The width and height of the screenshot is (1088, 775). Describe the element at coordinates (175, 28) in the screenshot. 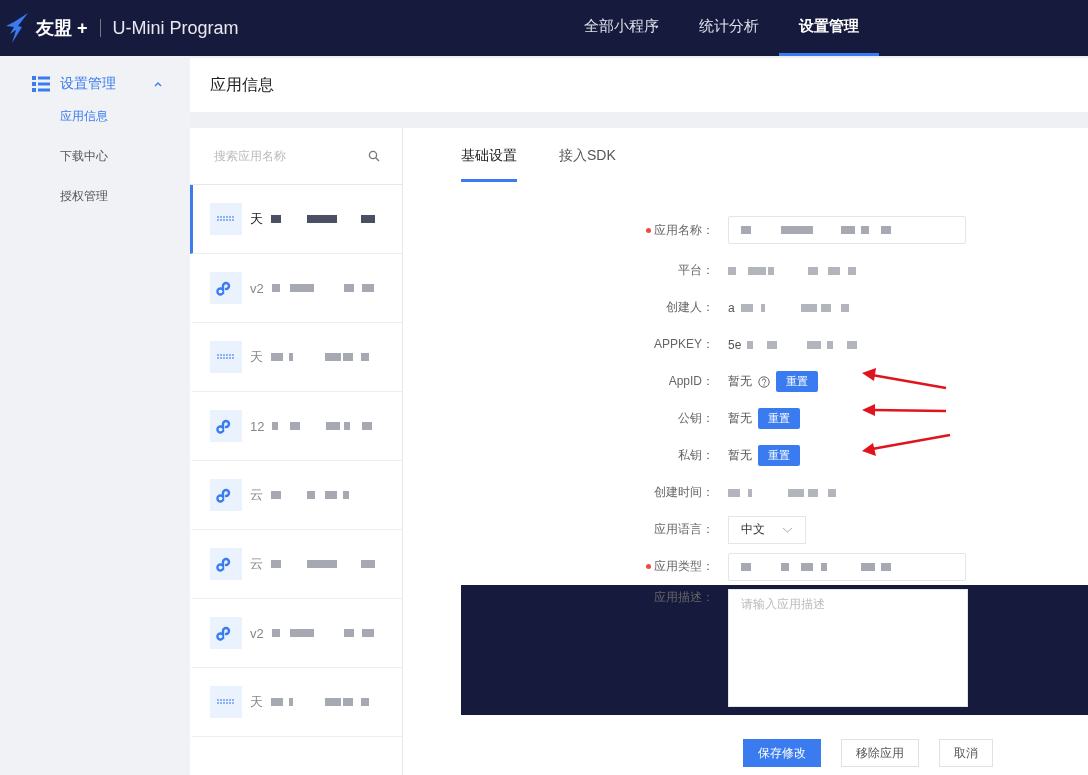

I see `product-name: U-Mini Program` at that location.